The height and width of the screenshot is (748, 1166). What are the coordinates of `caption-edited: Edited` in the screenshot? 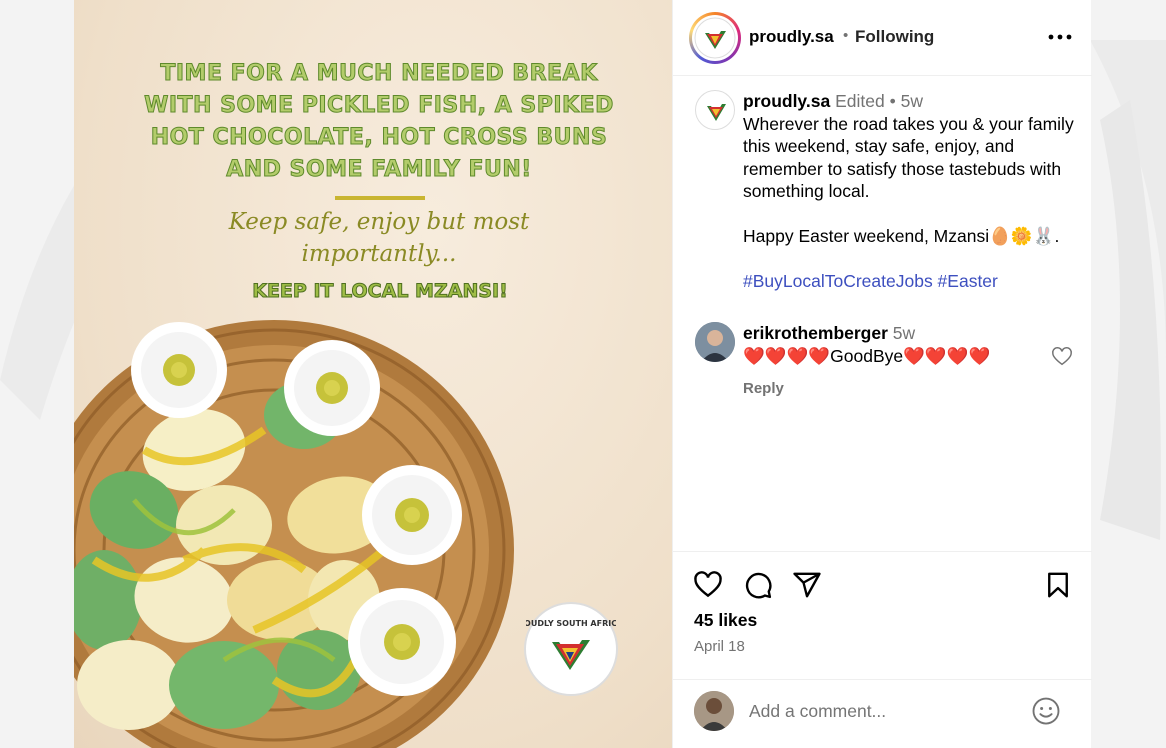 It's located at (860, 101).